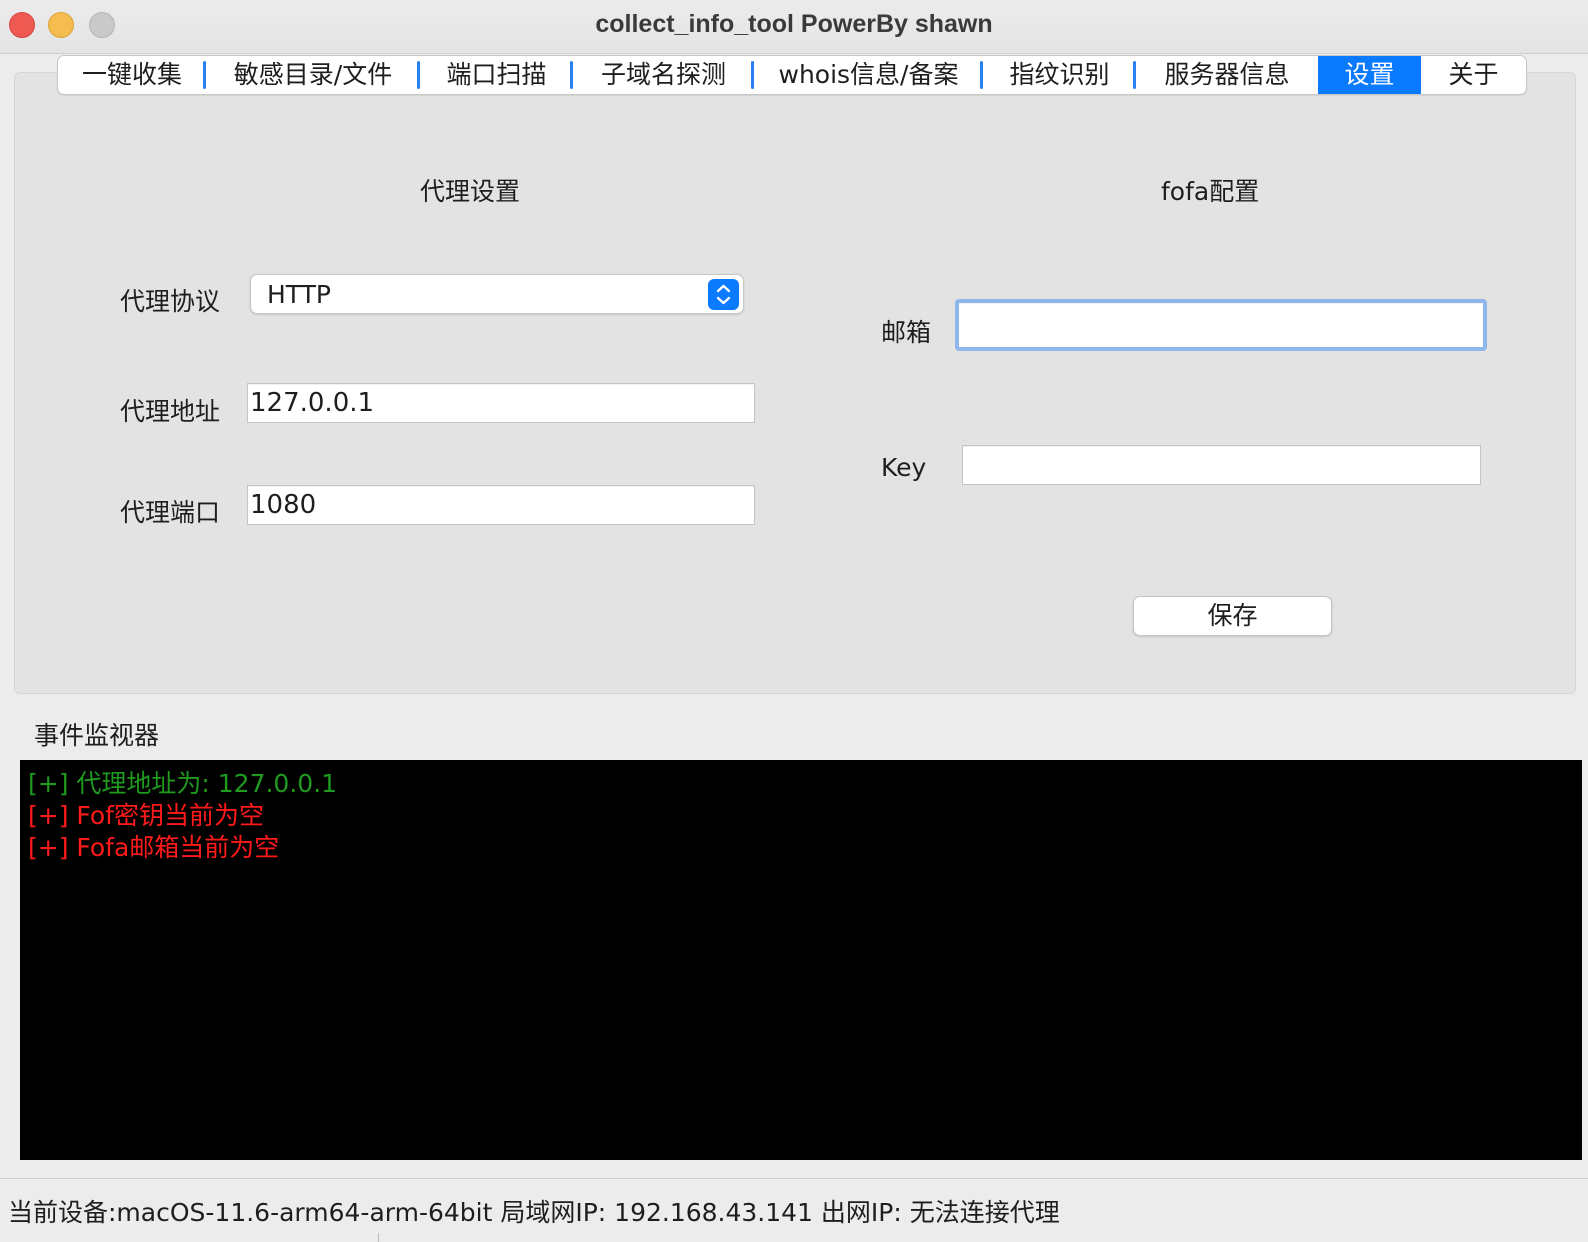 Image resolution: width=1588 pixels, height=1242 pixels. I want to click on tab-settings: 设置, so click(1369, 75).